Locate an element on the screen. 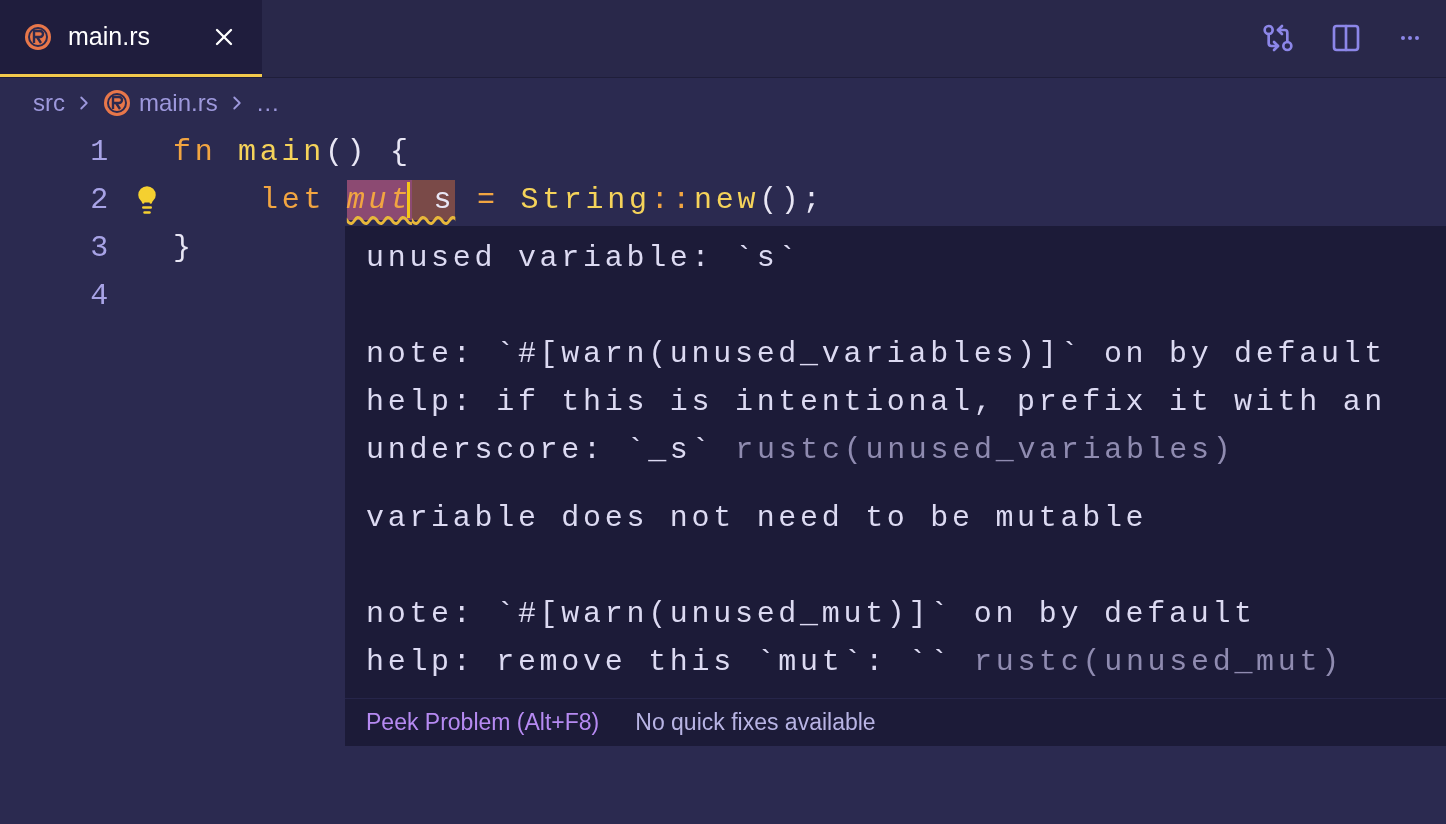 The height and width of the screenshot is (824, 1446). quick-fix-status: No quick fixes available is located at coordinates (755, 723).